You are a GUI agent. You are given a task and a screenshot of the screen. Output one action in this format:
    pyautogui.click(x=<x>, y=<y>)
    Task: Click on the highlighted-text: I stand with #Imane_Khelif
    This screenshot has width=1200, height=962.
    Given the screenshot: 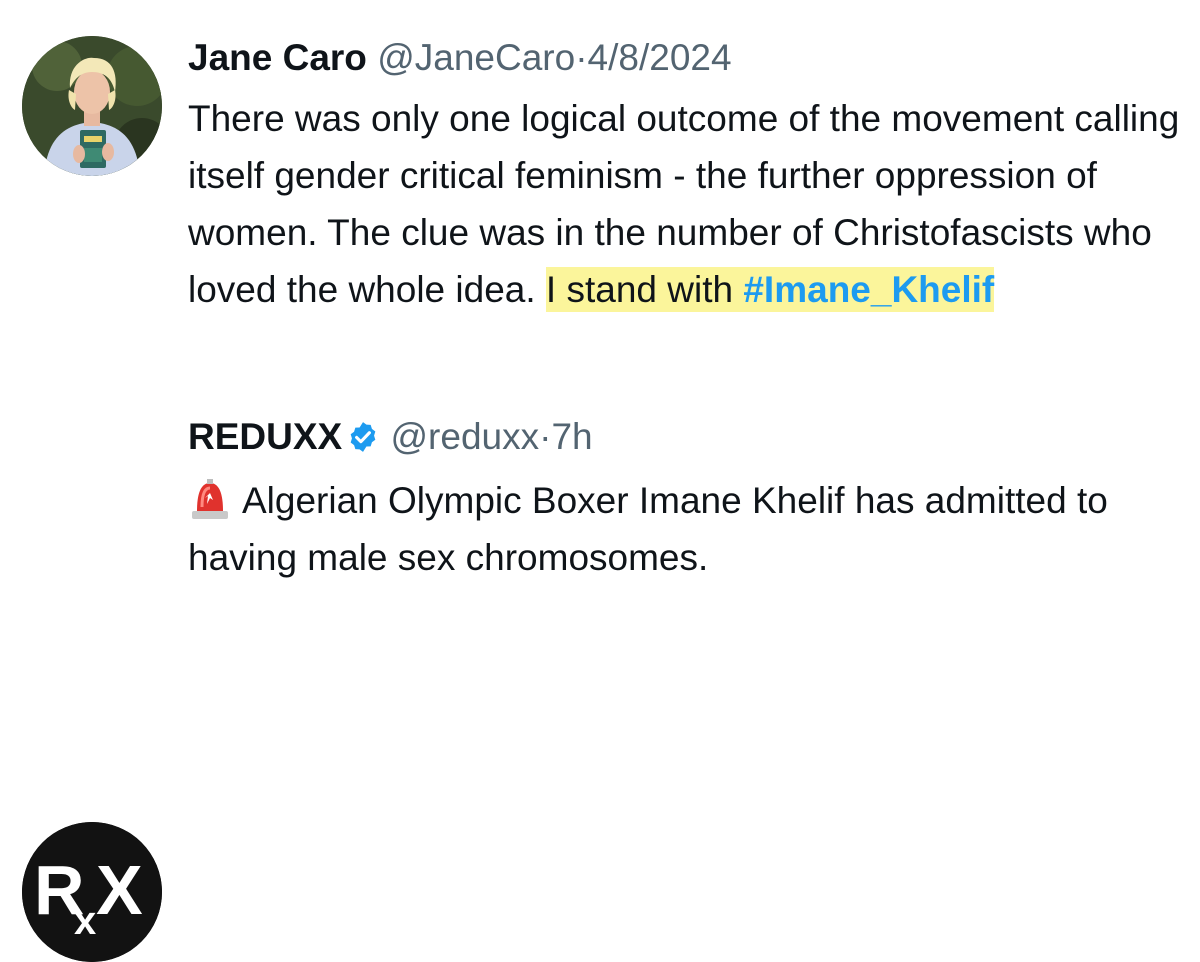 What is the action you would take?
    pyautogui.click(x=770, y=289)
    